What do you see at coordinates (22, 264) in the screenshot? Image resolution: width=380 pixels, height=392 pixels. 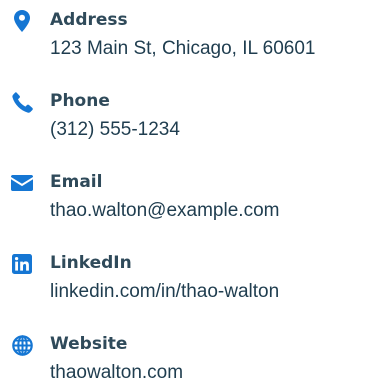 I see `linkedin-icon` at bounding box center [22, 264].